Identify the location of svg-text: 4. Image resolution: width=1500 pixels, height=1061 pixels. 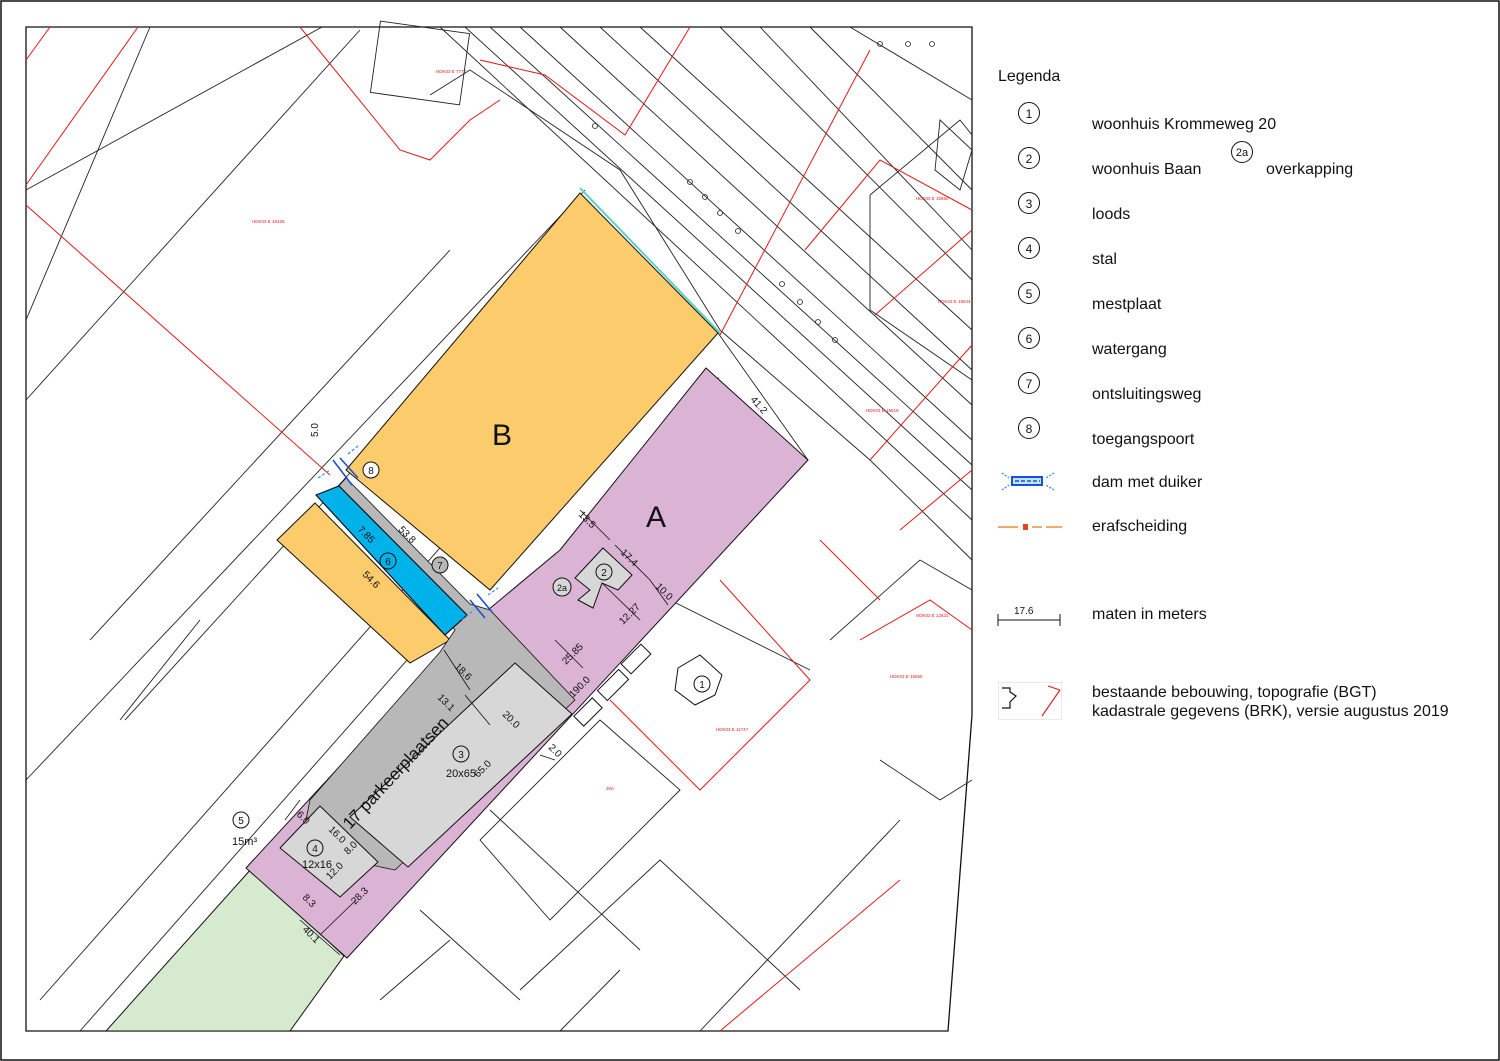
(315, 849).